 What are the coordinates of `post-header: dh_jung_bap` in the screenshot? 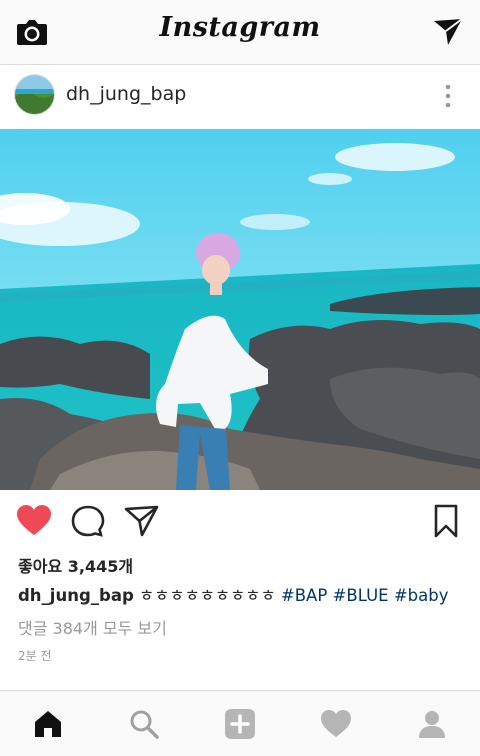 It's located at (240, 97).